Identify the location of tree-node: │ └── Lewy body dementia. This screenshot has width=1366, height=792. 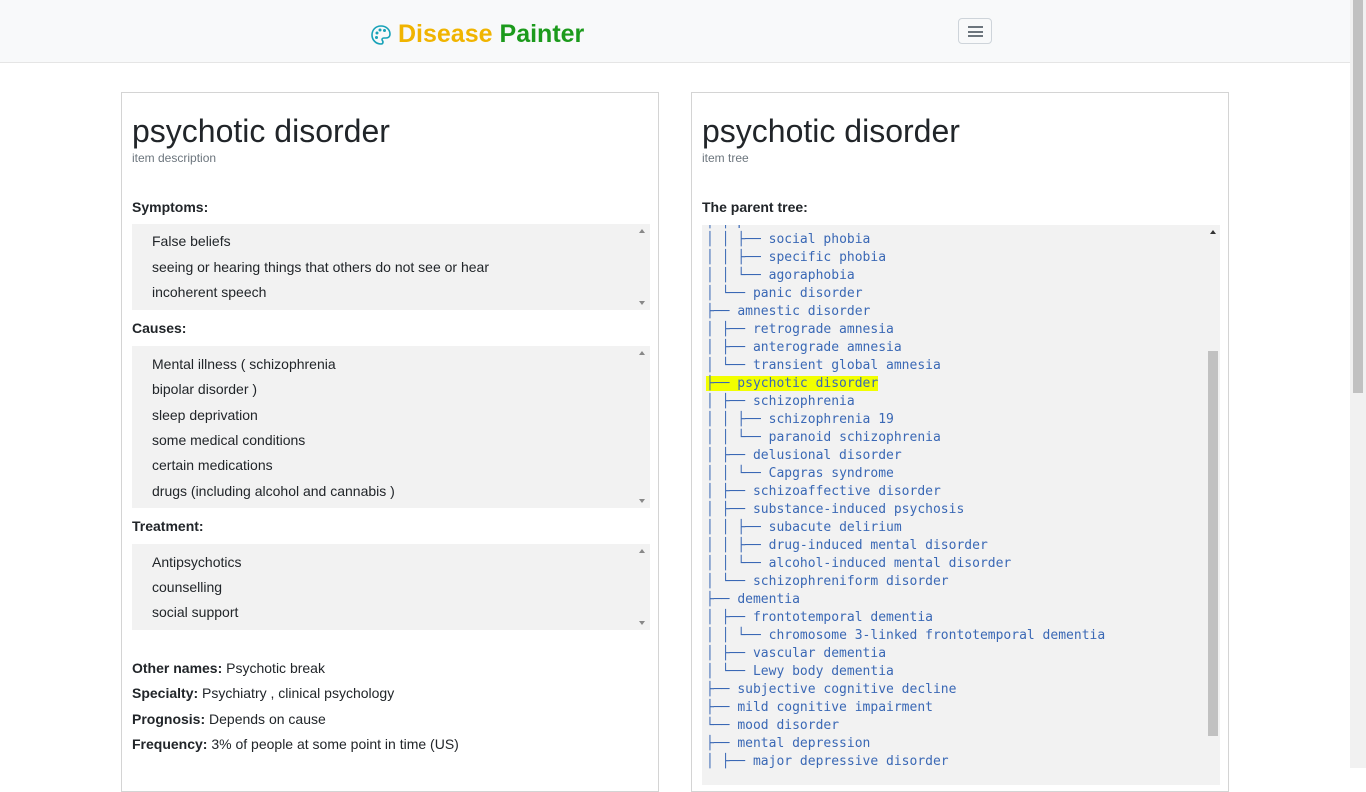
(800, 672).